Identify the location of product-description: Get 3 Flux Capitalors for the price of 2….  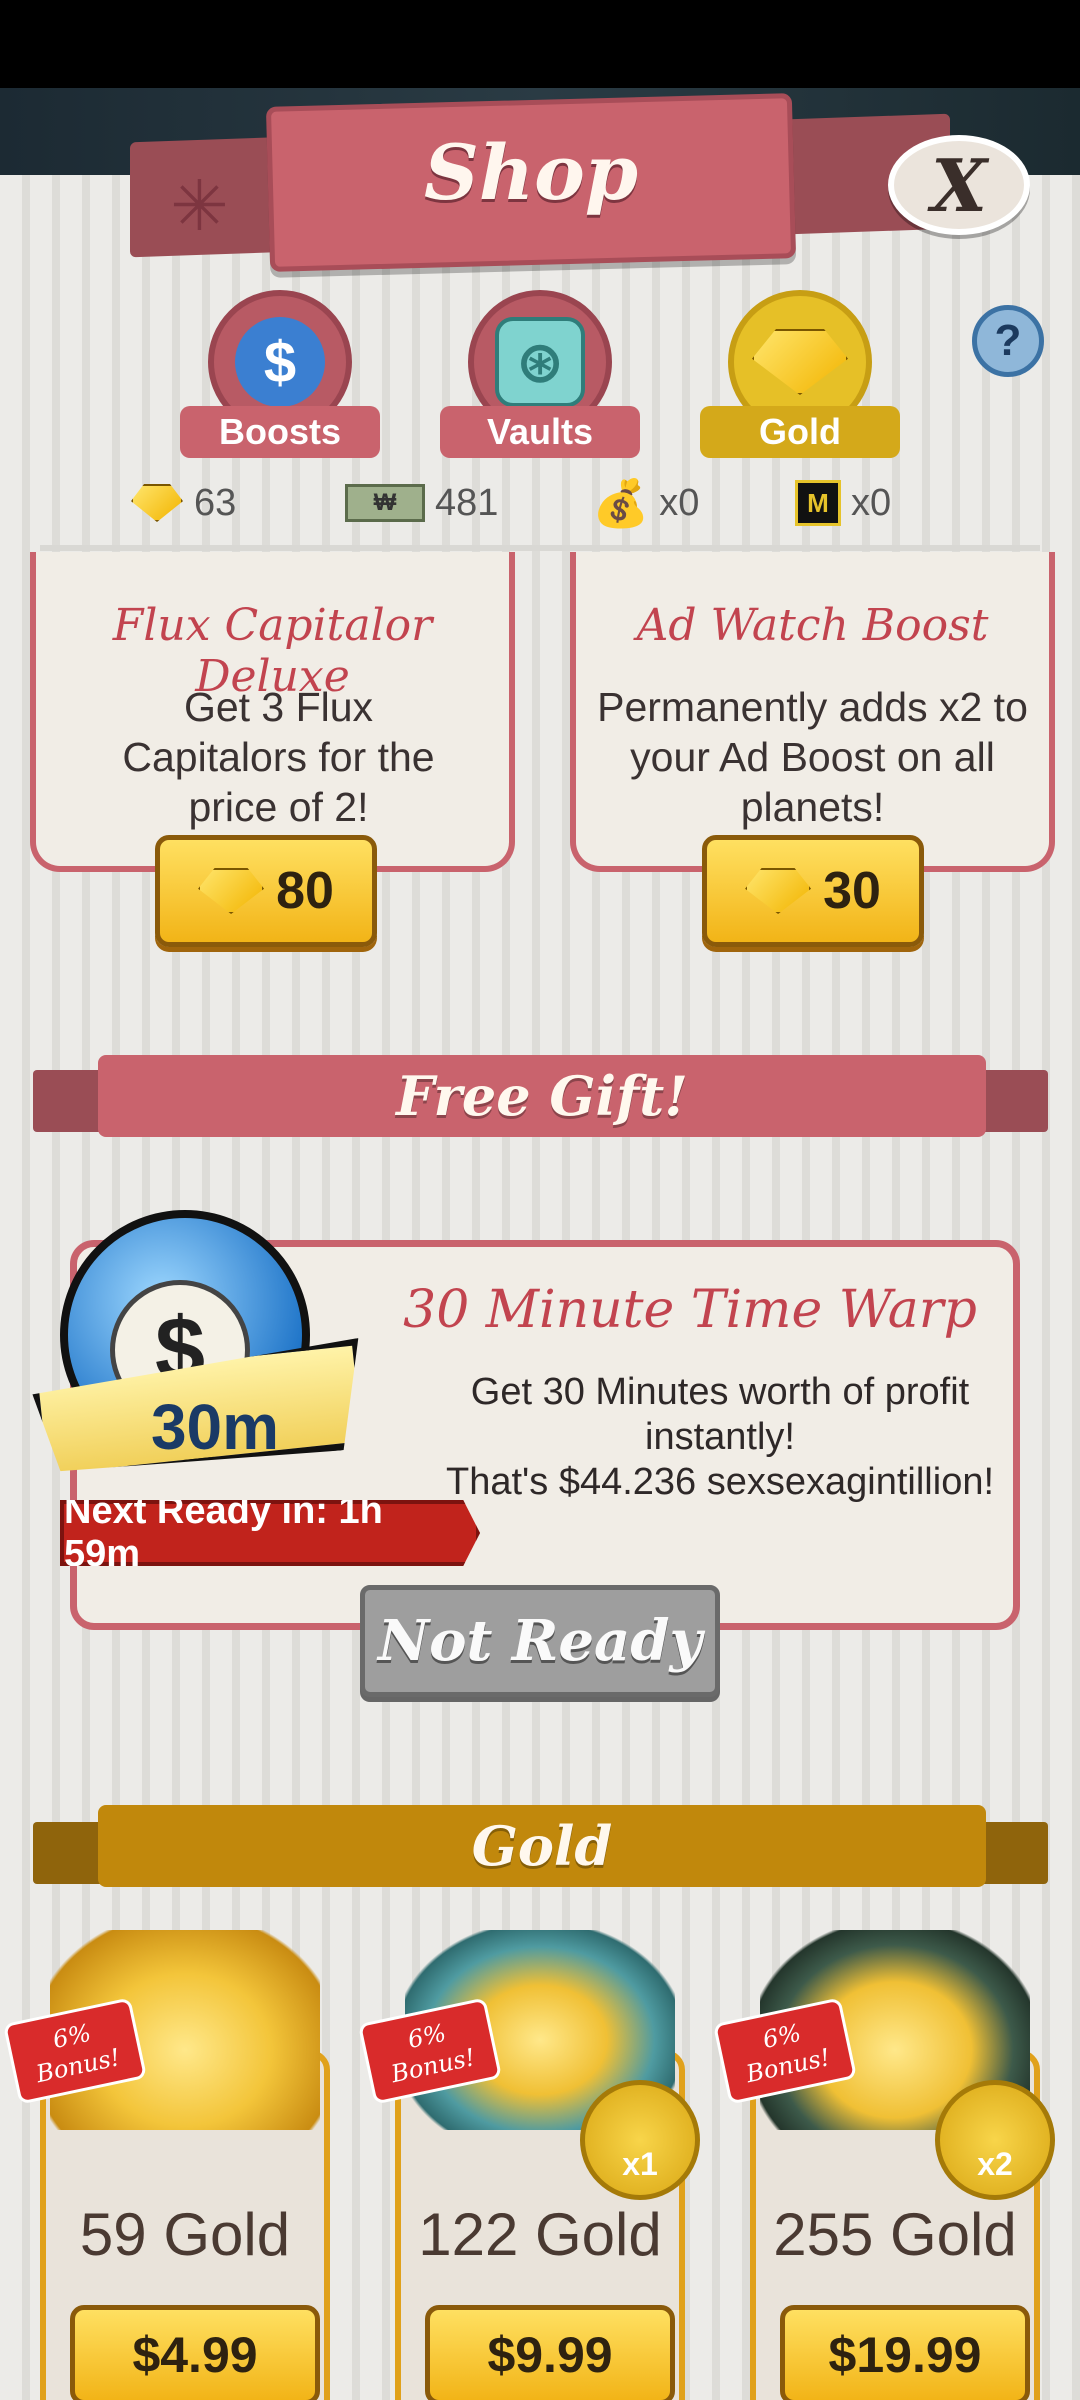
(278, 757).